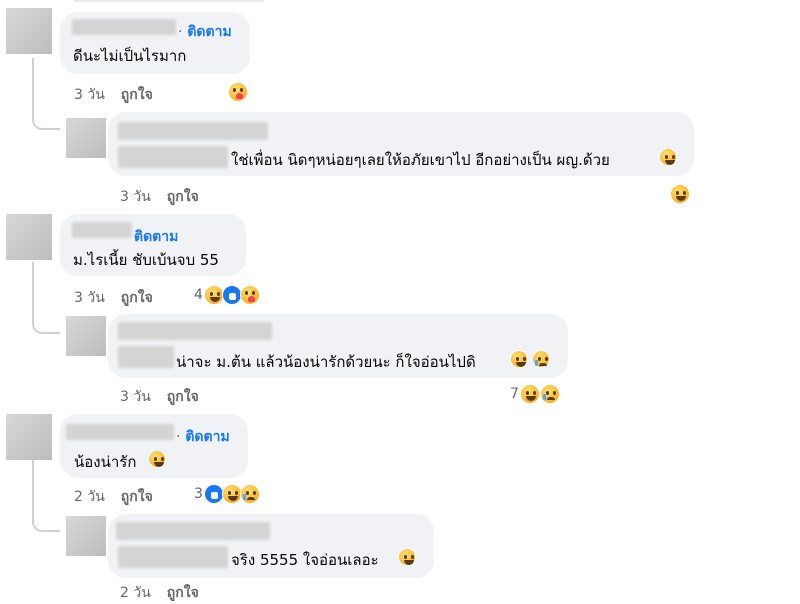 The height and width of the screenshot is (604, 800). What do you see at coordinates (130, 56) in the screenshot?
I see `comment-text: ดีนะไม่เป็นไรมาก` at bounding box center [130, 56].